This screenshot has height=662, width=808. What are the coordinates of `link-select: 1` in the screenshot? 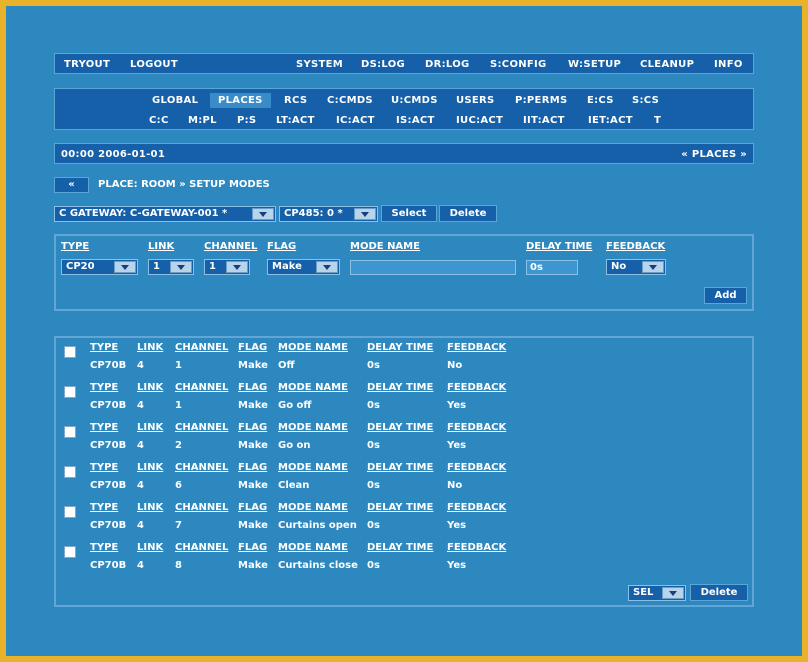 It's located at (171, 267).